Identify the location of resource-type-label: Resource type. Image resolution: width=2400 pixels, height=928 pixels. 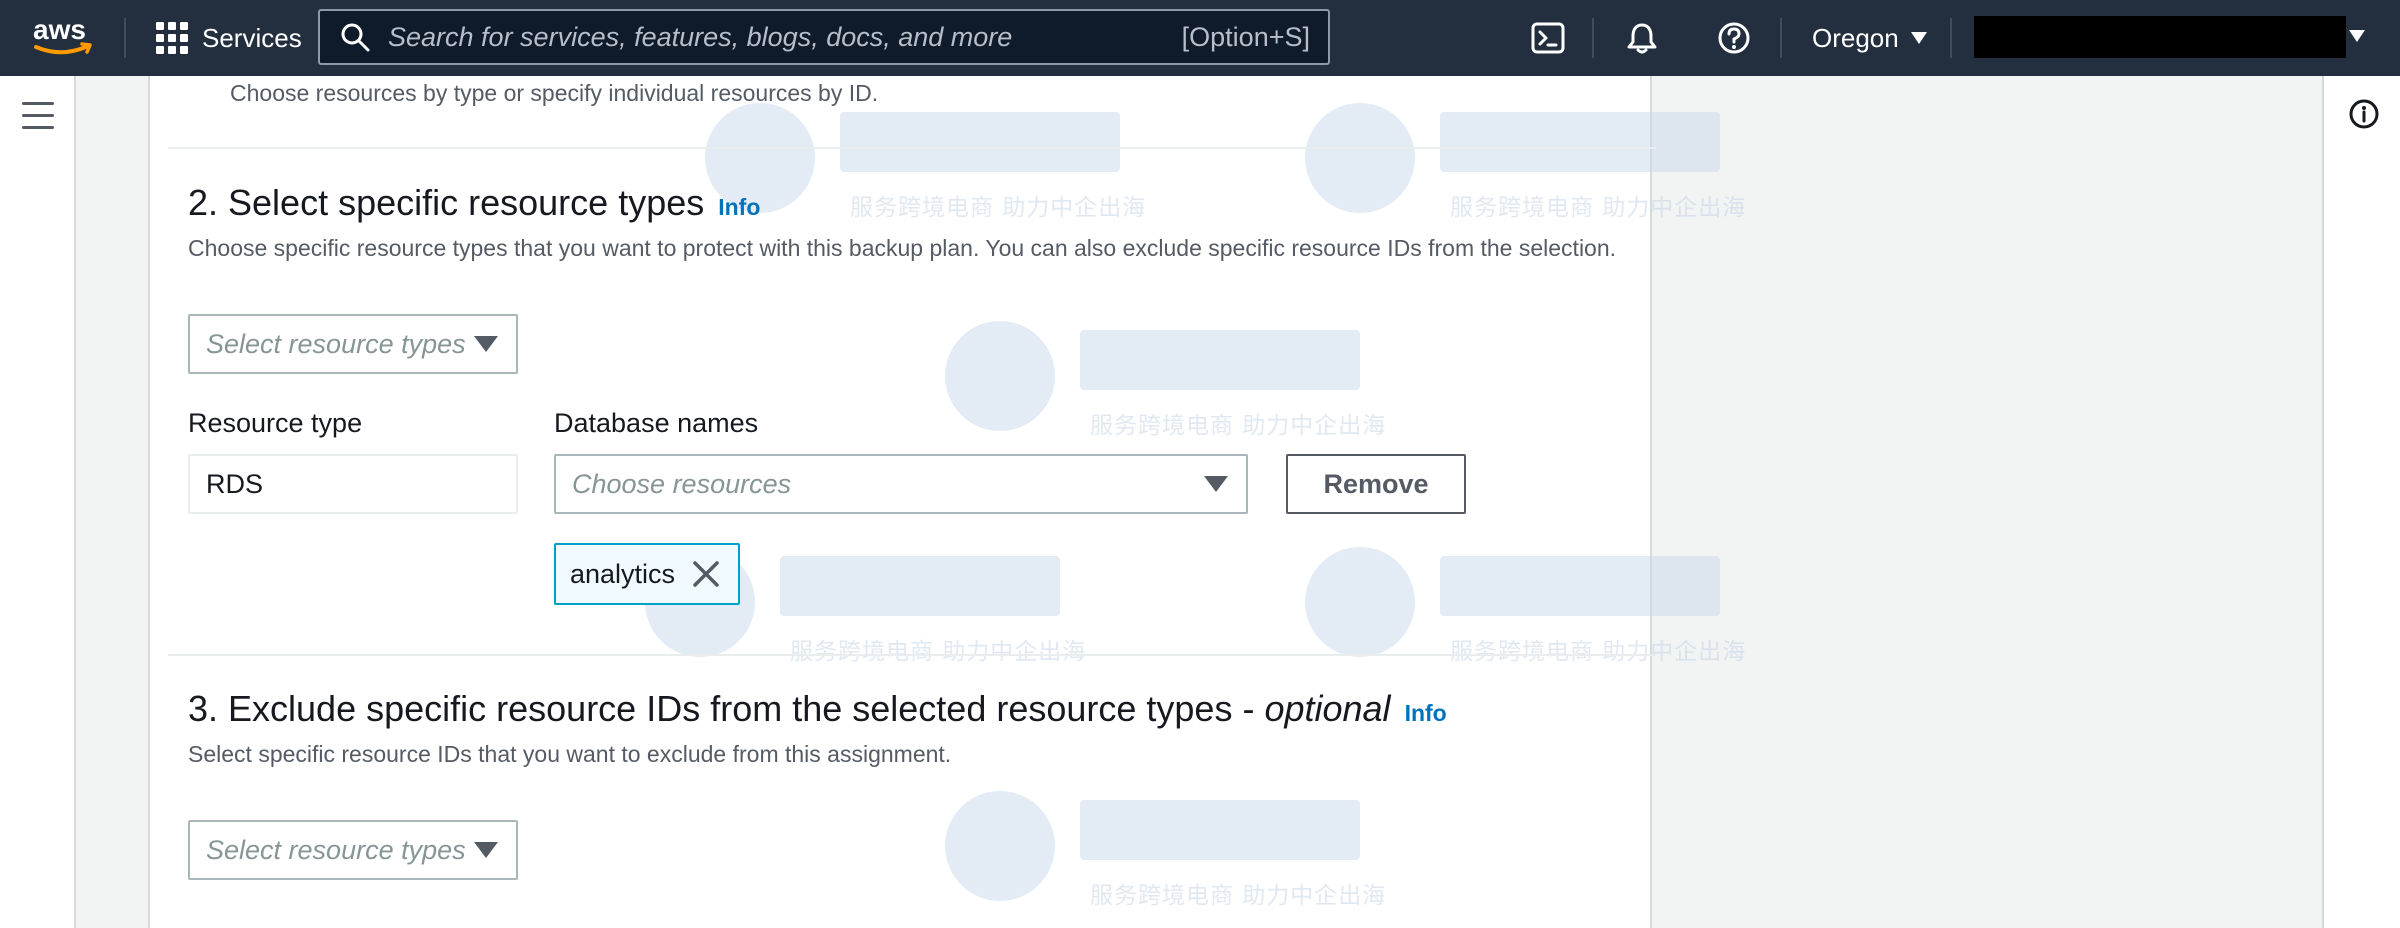
(275, 423).